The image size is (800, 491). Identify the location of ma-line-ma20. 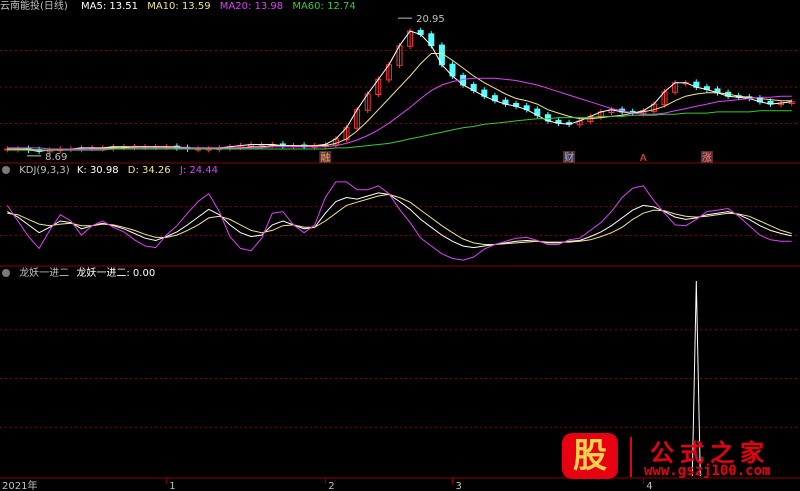
(399, 113).